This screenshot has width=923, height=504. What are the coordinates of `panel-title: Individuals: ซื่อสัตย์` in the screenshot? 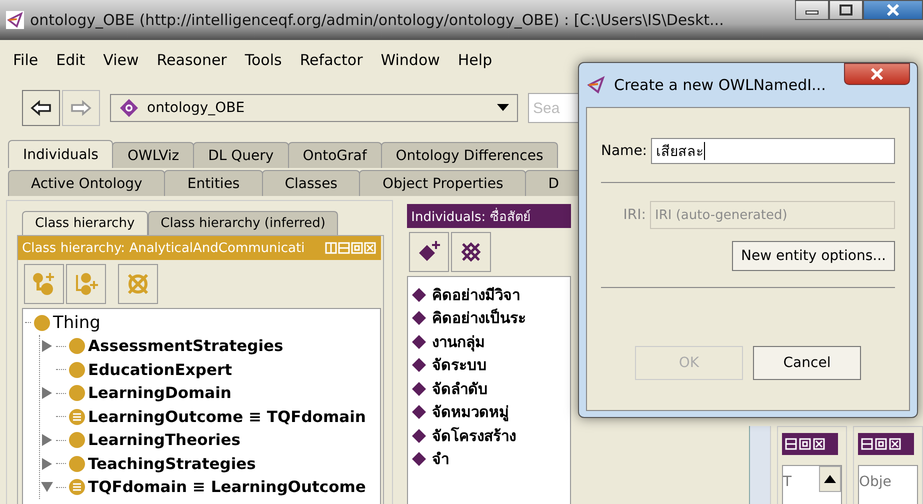 It's located at (471, 216).